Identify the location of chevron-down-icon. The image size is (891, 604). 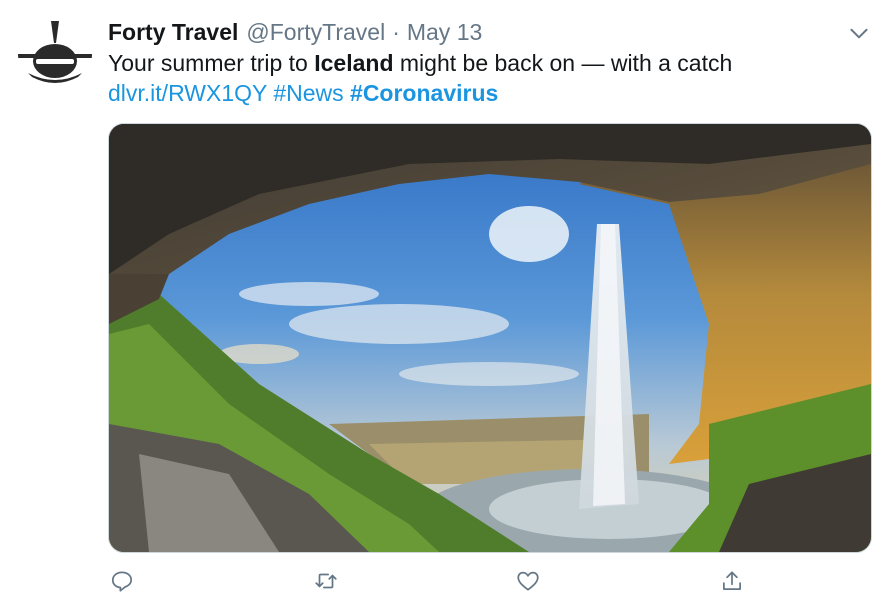
(859, 33).